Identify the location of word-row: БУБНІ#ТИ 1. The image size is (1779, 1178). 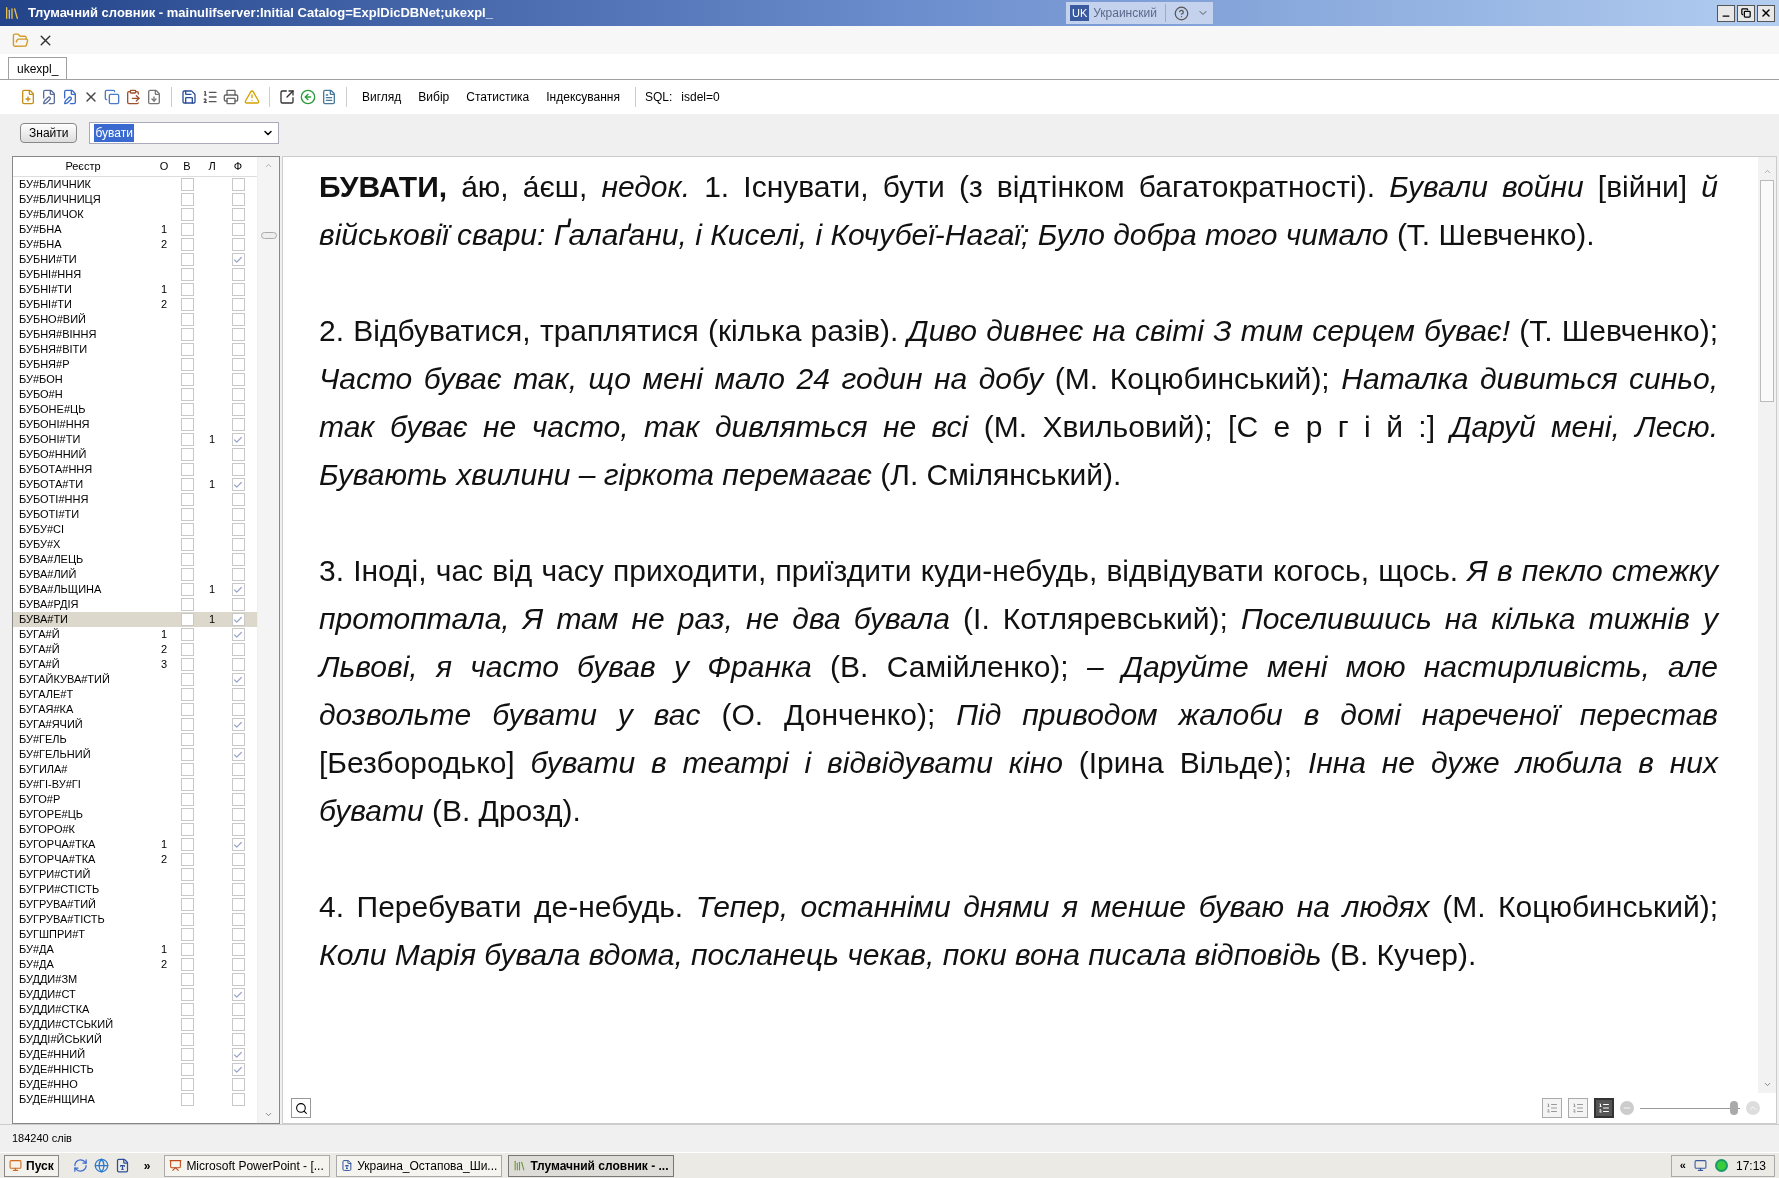
(135, 289).